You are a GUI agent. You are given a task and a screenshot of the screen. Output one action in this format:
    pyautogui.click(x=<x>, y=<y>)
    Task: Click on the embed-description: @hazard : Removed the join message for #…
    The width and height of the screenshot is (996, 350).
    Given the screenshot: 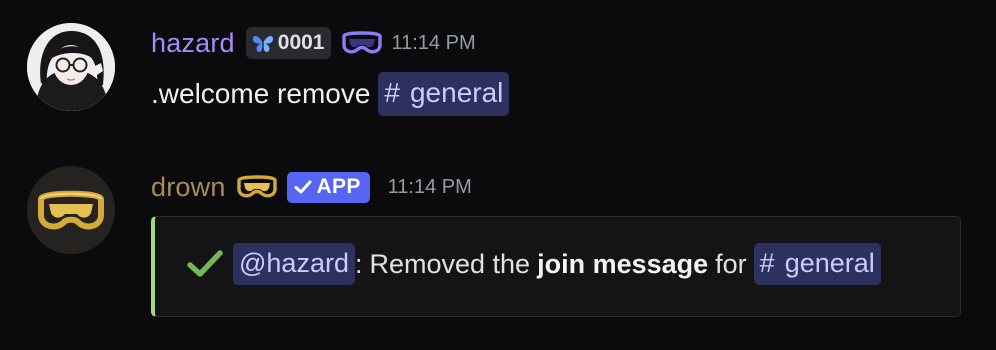 What is the action you would take?
    pyautogui.click(x=534, y=264)
    